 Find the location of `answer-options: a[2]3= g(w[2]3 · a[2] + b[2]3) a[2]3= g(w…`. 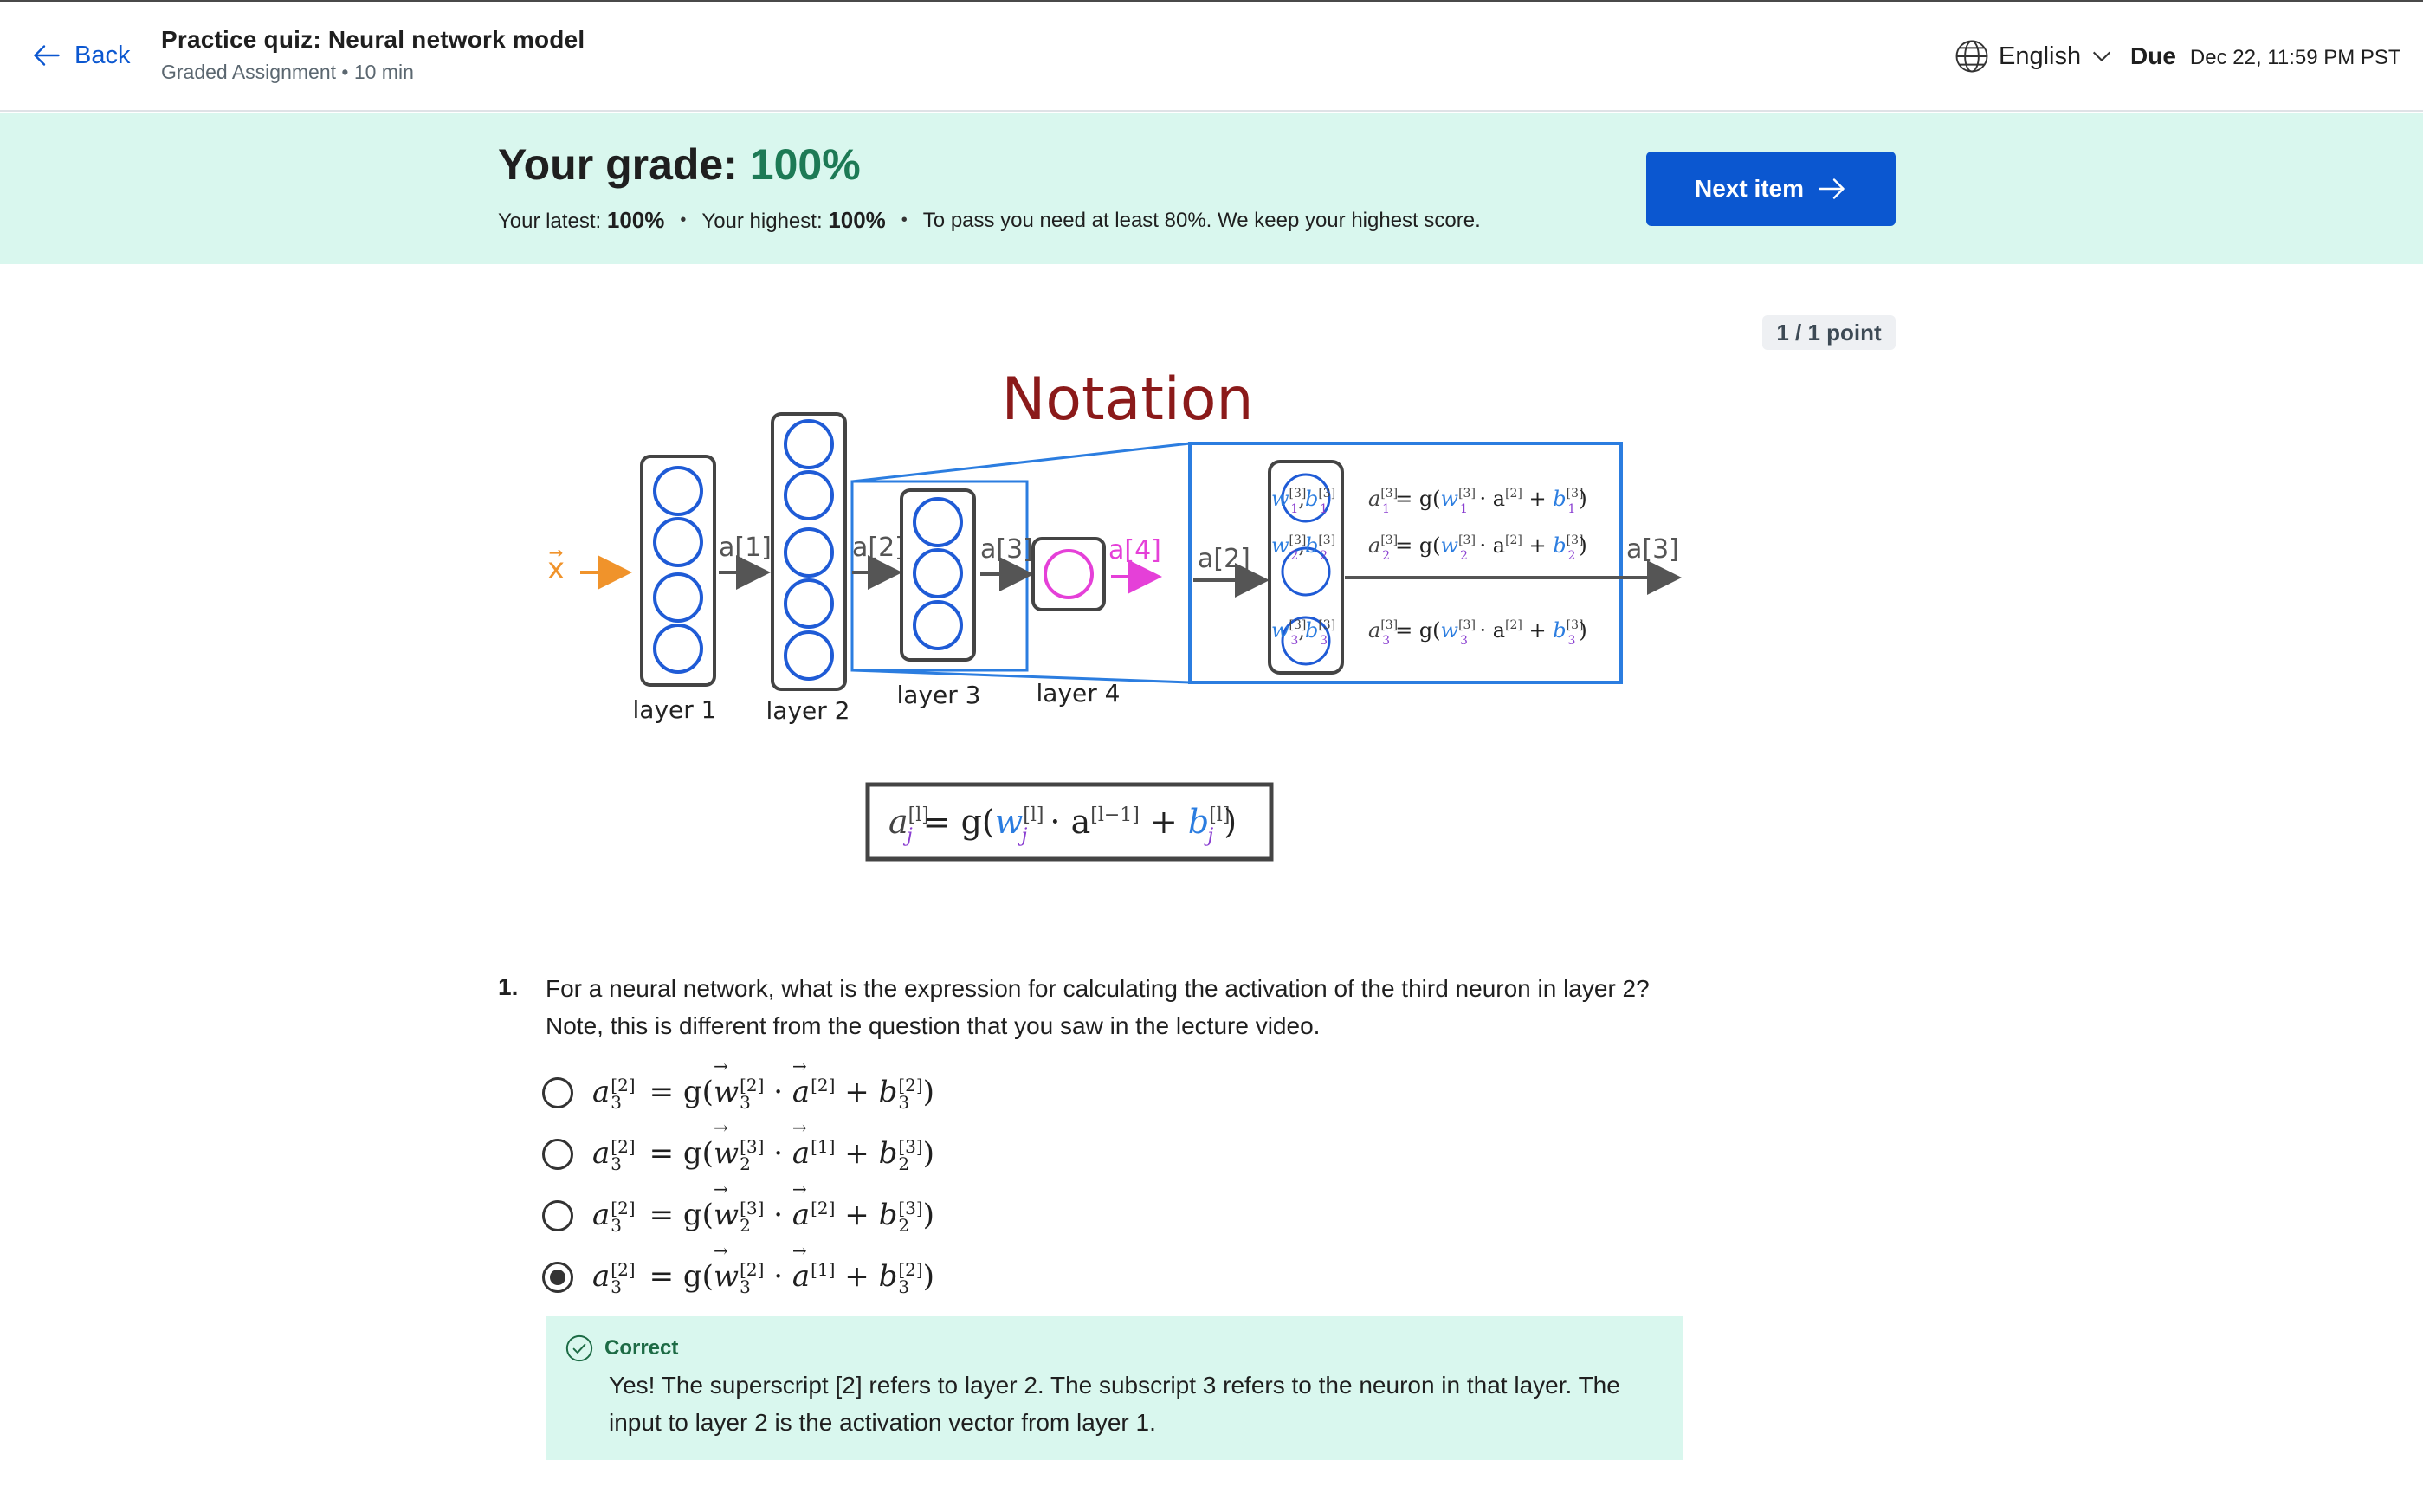

answer-options: a[2]3= g(w[2]3 · a[2] + b[2]3) a[2]3= g(w… is located at coordinates (738, 1182).